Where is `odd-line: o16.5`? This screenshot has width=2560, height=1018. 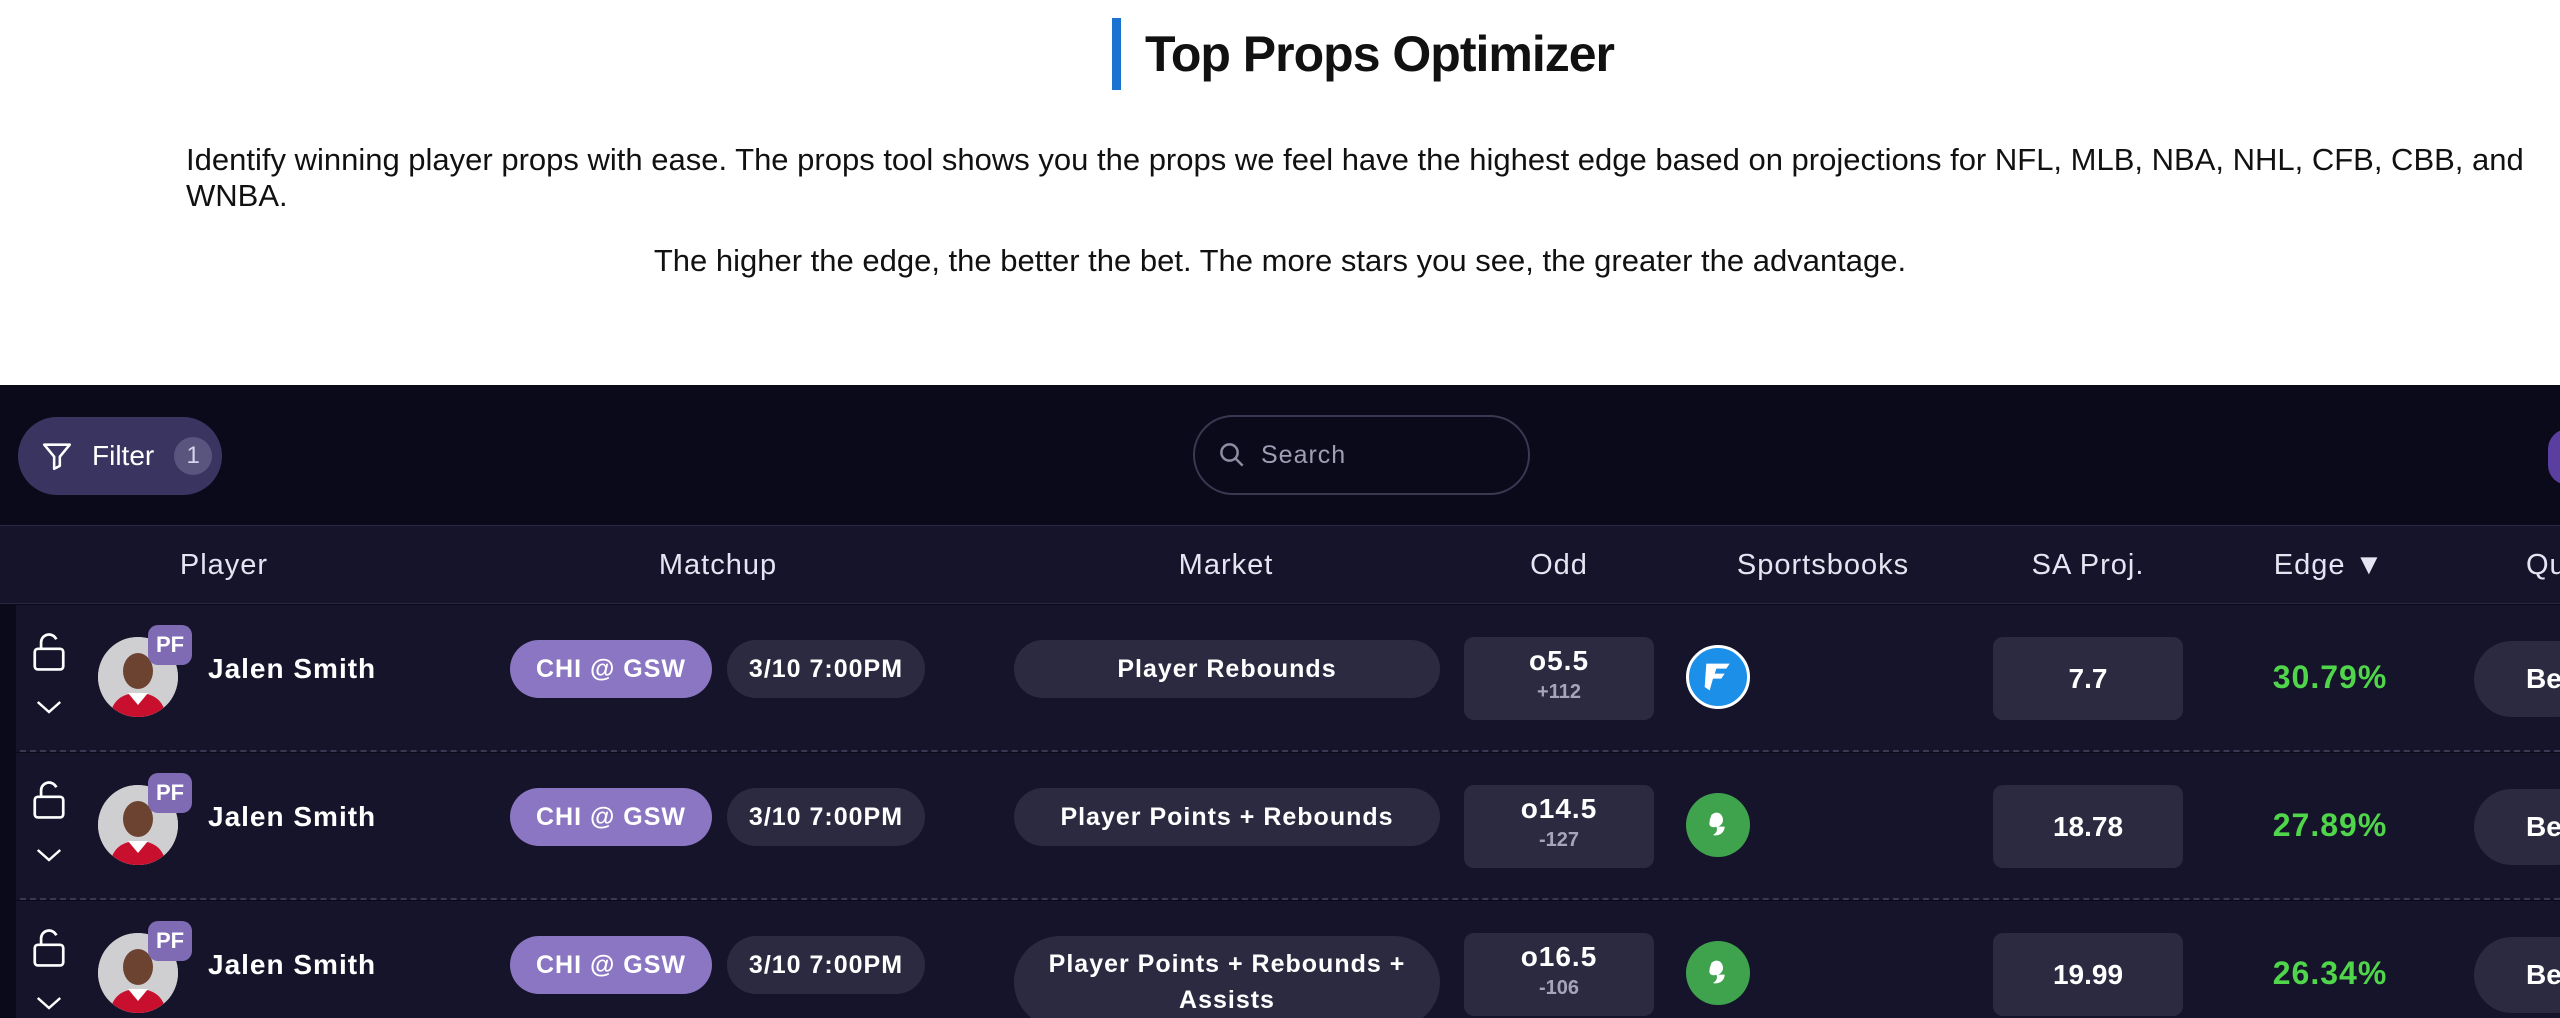 odd-line: o16.5 is located at coordinates (1559, 956).